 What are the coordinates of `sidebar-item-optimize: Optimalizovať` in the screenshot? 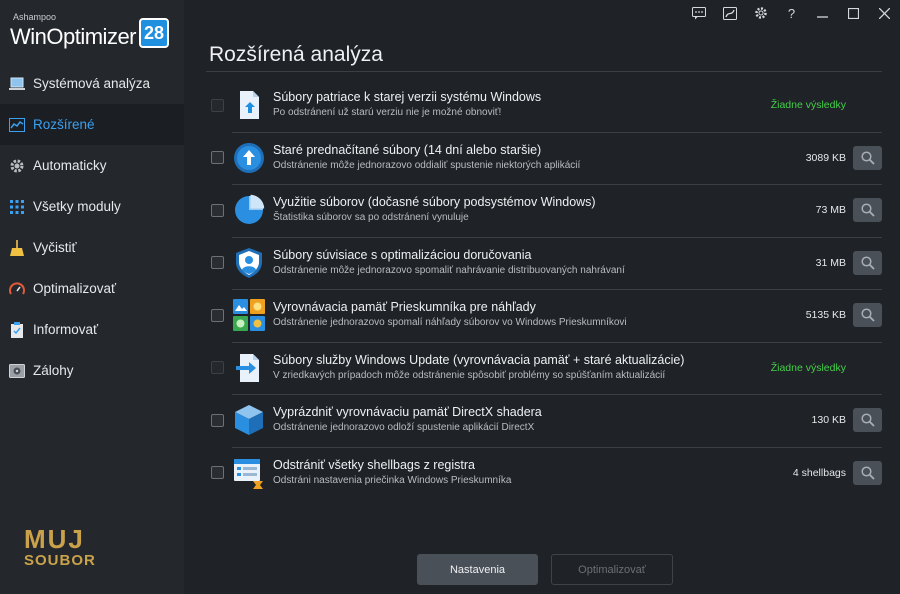 It's located at (92, 288).